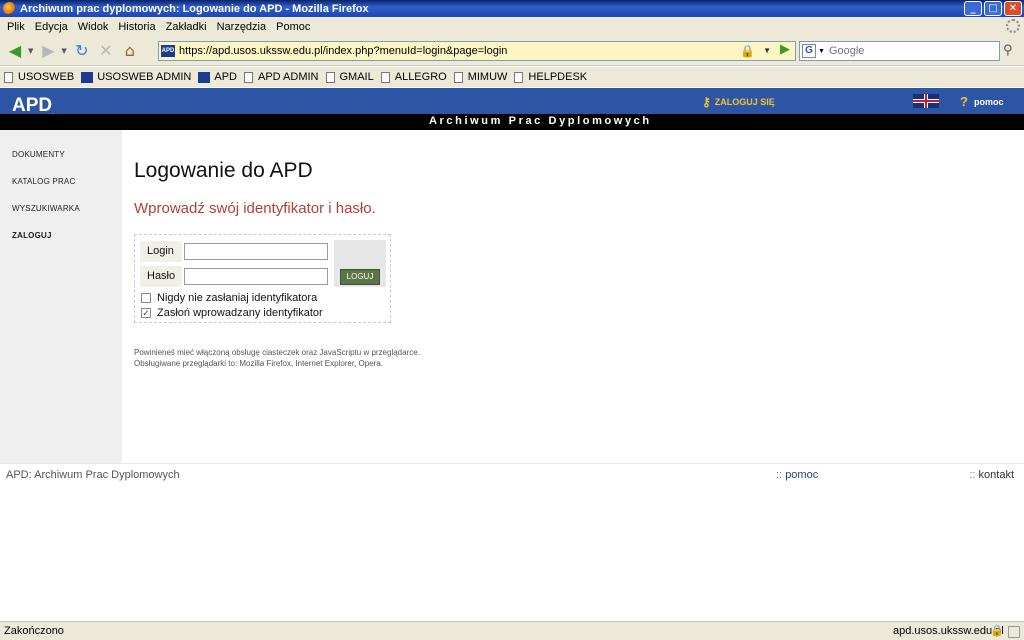 Image resolution: width=1024 pixels, height=640 pixels. I want to click on checkbox-hide: ✓ Zasłoń wprowadzany identyfikator, so click(232, 313).